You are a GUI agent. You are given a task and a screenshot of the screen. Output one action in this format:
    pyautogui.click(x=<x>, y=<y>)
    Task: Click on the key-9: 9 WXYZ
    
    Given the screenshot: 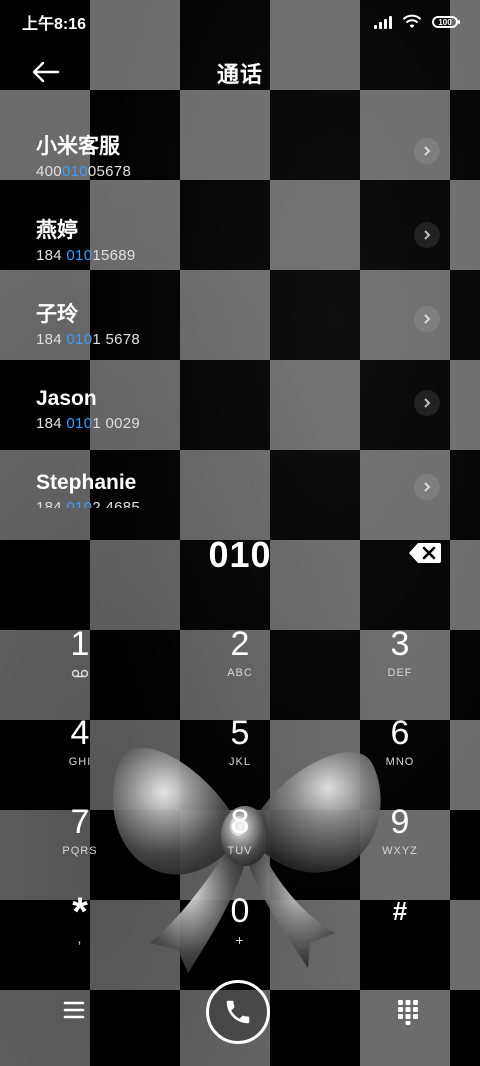 What is the action you would take?
    pyautogui.click(x=400, y=834)
    